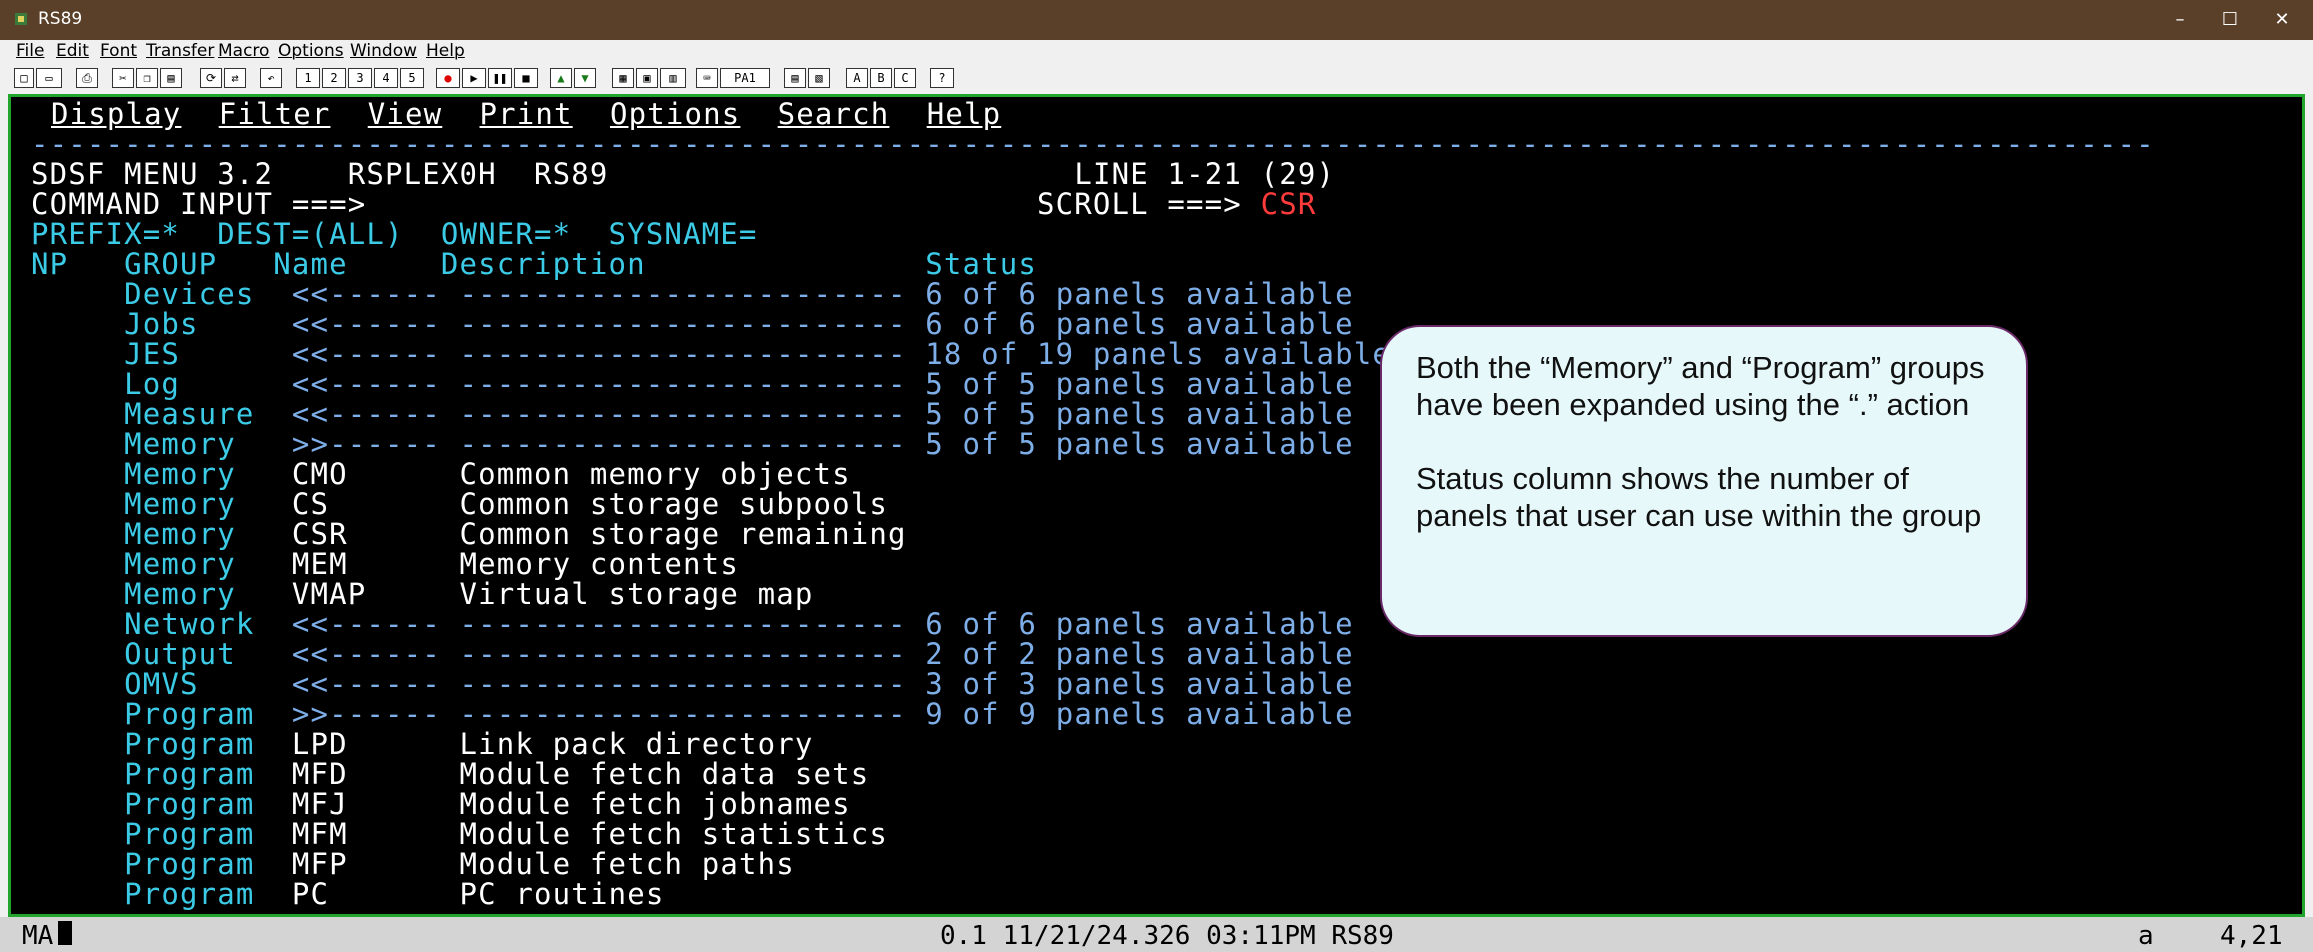 The image size is (2313, 952). Describe the element at coordinates (405, 114) in the screenshot. I see `action-view: View` at that location.